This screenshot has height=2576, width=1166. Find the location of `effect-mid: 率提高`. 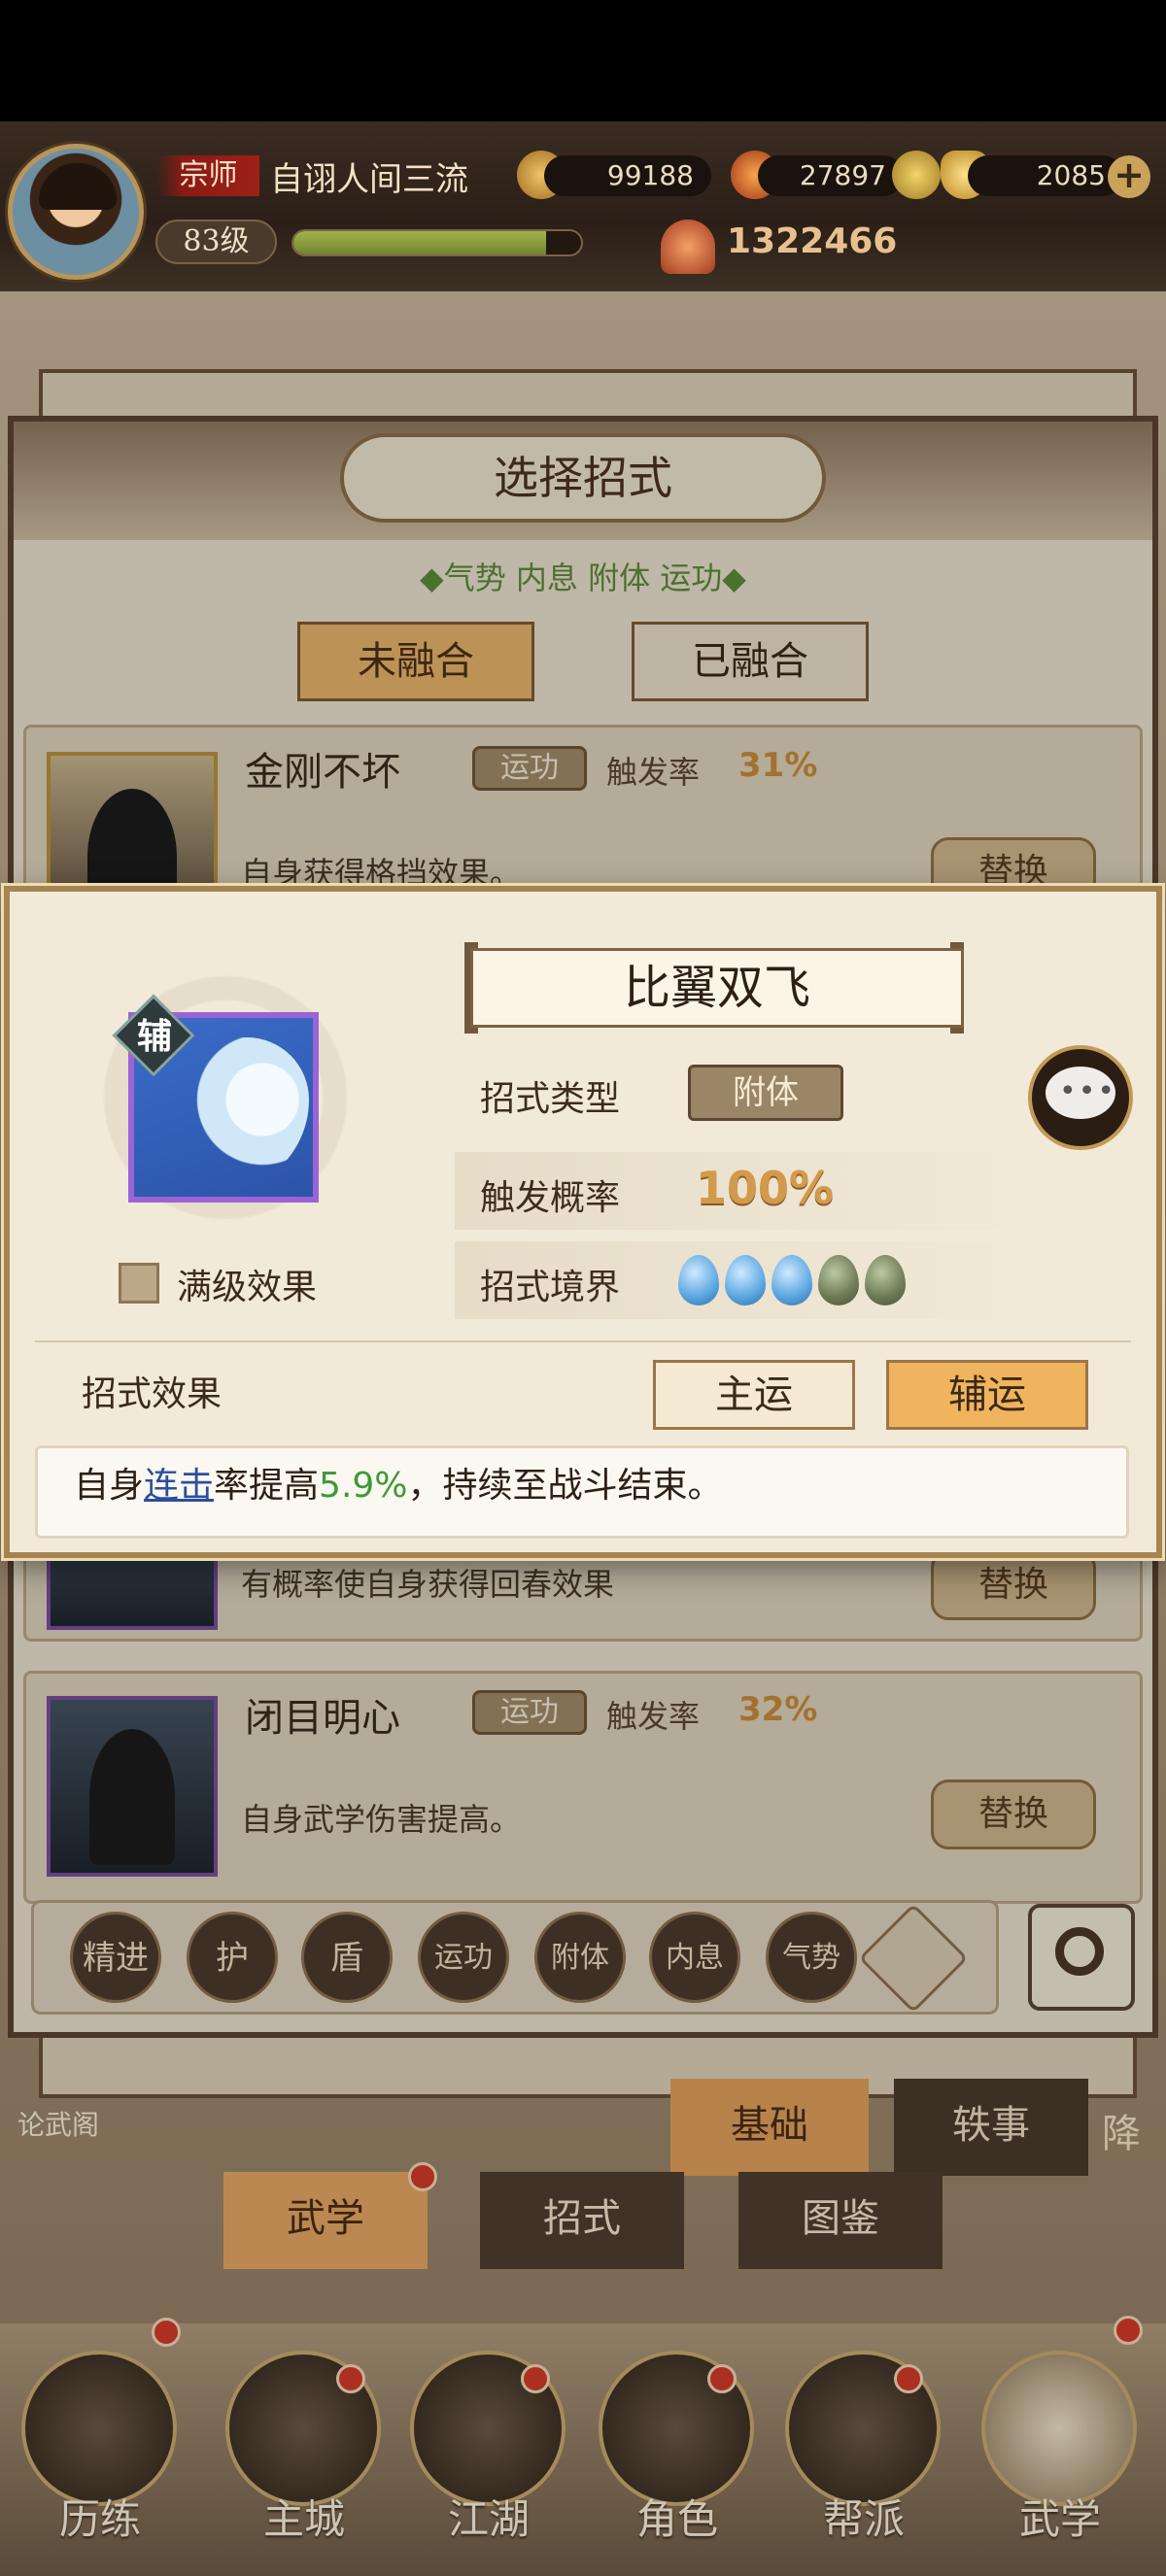

effect-mid: 率提高 is located at coordinates (267, 1486).